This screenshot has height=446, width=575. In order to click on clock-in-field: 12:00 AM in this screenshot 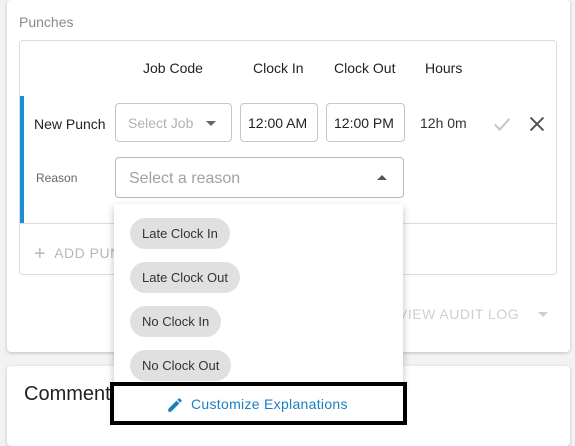, I will do `click(279, 122)`.